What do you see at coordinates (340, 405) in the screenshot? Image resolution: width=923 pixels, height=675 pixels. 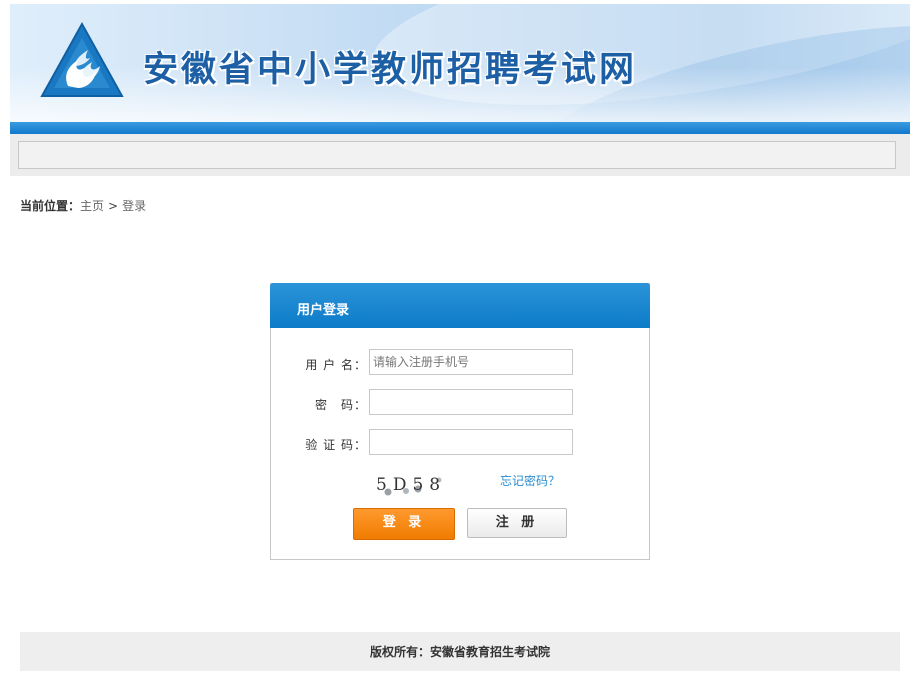 I see `password-label: 密 码：` at bounding box center [340, 405].